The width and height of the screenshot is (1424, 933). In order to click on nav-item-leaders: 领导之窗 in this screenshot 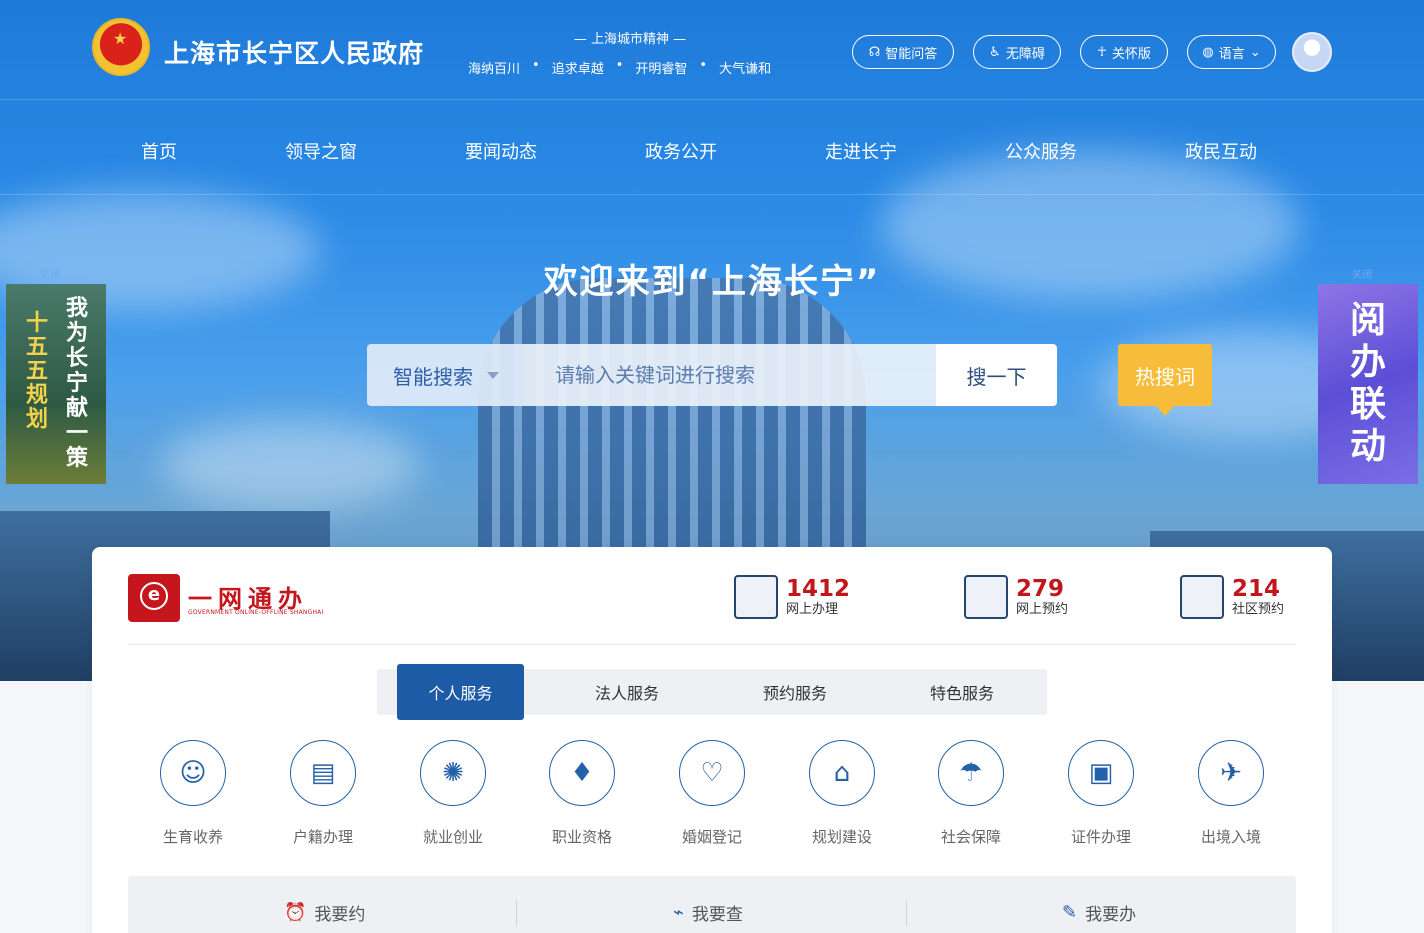, I will do `click(321, 151)`.